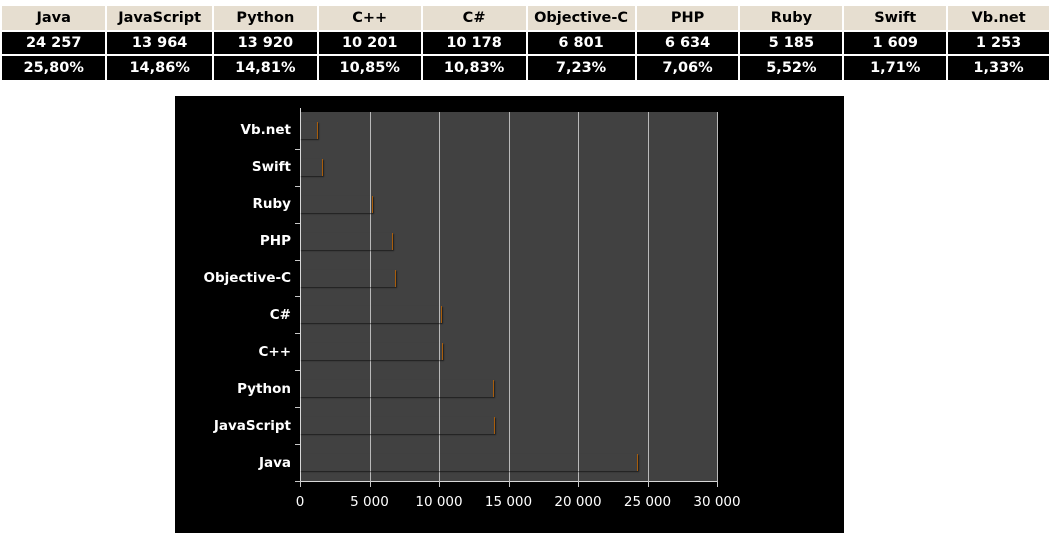 Image resolution: width=1057 pixels, height=547 pixels. What do you see at coordinates (54, 17) in the screenshot?
I see `table-header-cell: Java` at bounding box center [54, 17].